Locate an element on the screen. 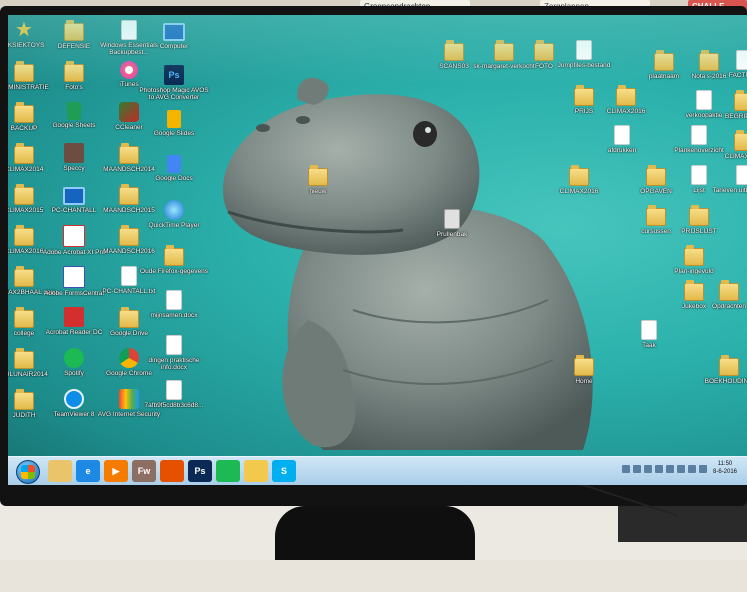 Image resolution: width=747 pixels, height=592 pixels. desktop-icon: Home is located at coordinates (584, 370).